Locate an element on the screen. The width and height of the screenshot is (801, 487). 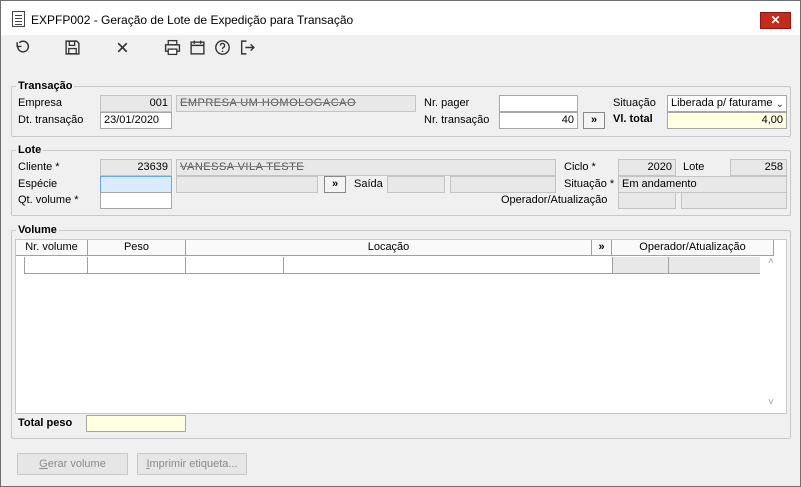
col-locacao: Locação is located at coordinates (389, 248).